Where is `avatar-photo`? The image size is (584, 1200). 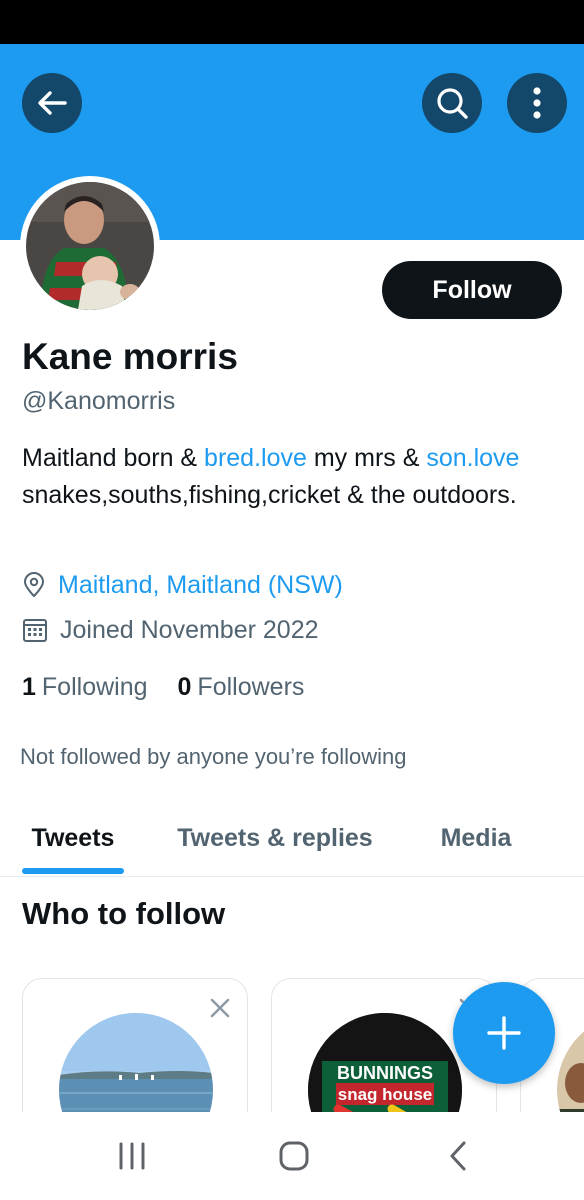
avatar-photo is located at coordinates (90, 246).